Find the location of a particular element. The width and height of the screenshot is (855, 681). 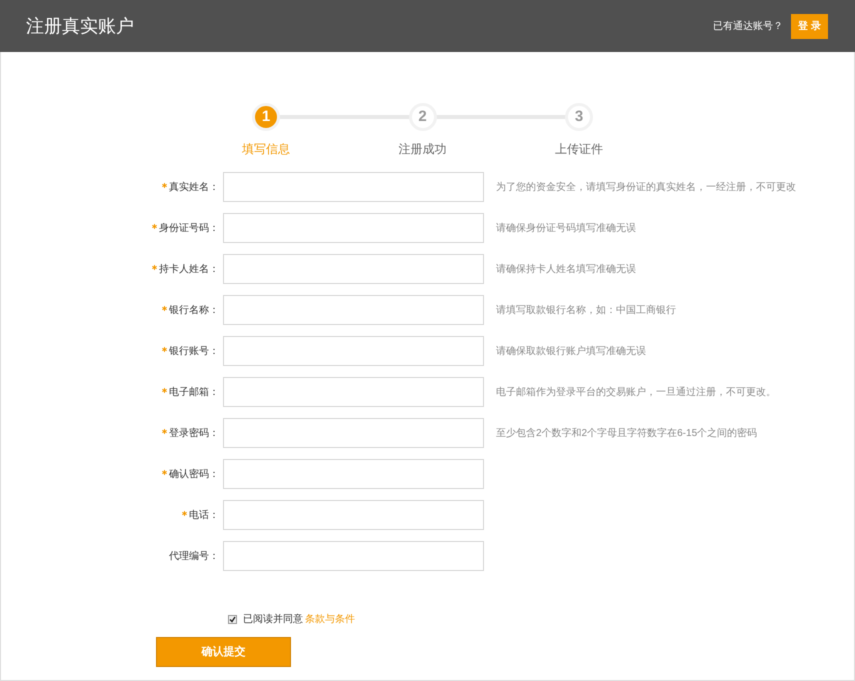

field-label: 身份证号码： is located at coordinates (189, 229).